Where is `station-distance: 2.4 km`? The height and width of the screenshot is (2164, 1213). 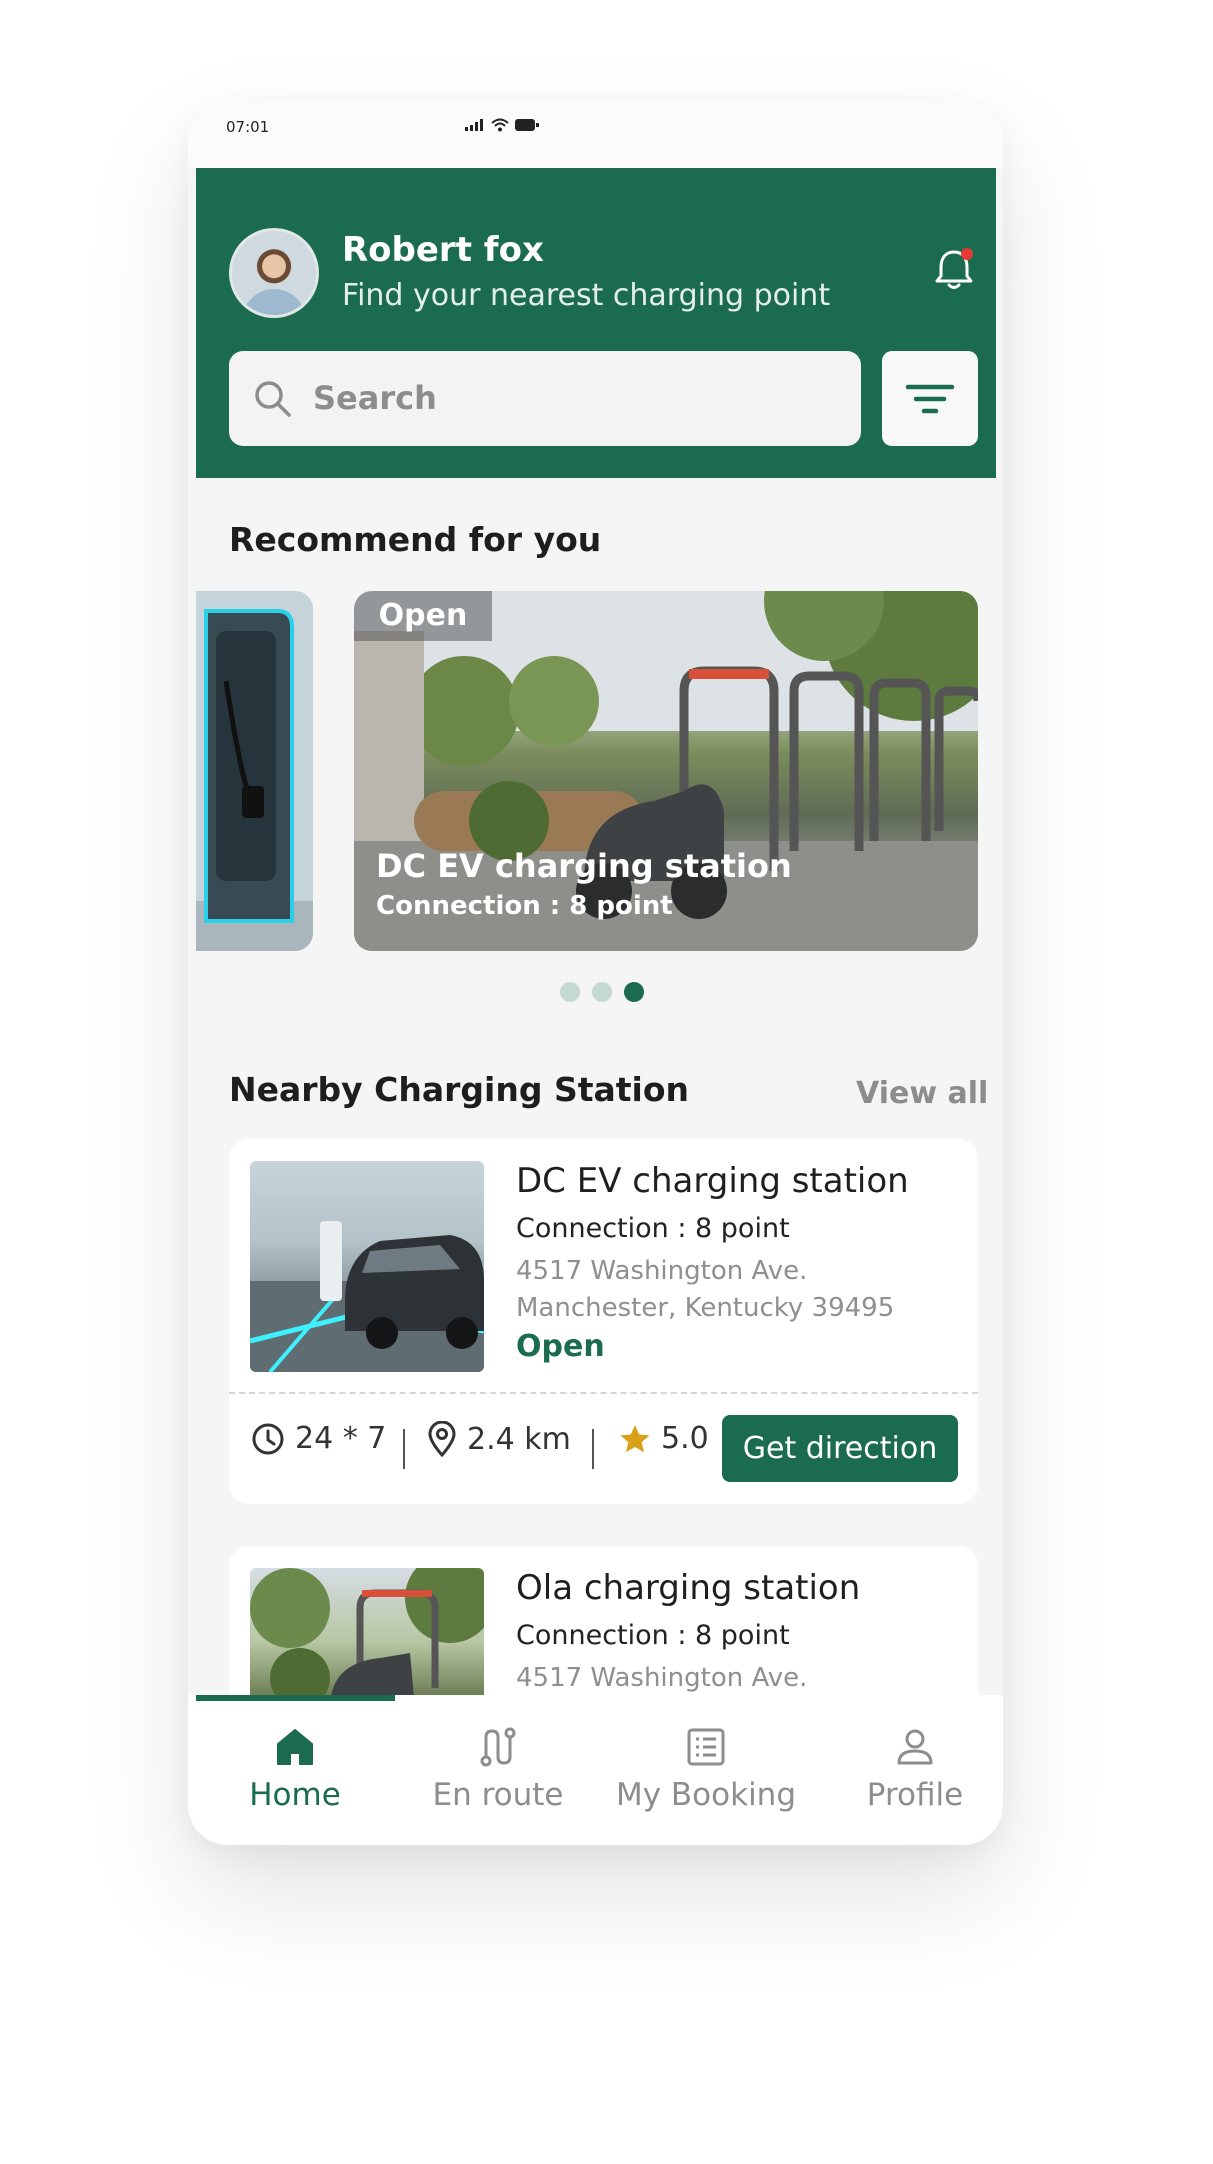
station-distance: 2.4 km is located at coordinates (499, 1439).